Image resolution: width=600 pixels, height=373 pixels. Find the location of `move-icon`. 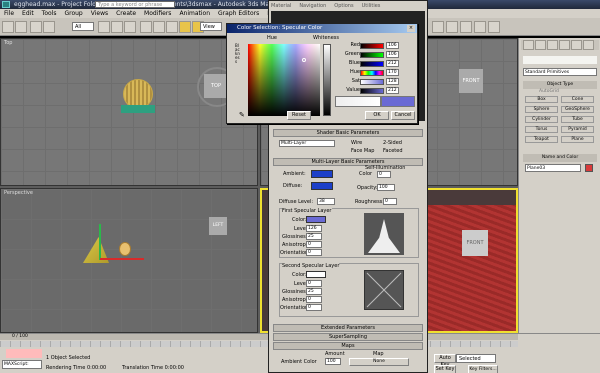

move-icon is located at coordinates (146, 27).